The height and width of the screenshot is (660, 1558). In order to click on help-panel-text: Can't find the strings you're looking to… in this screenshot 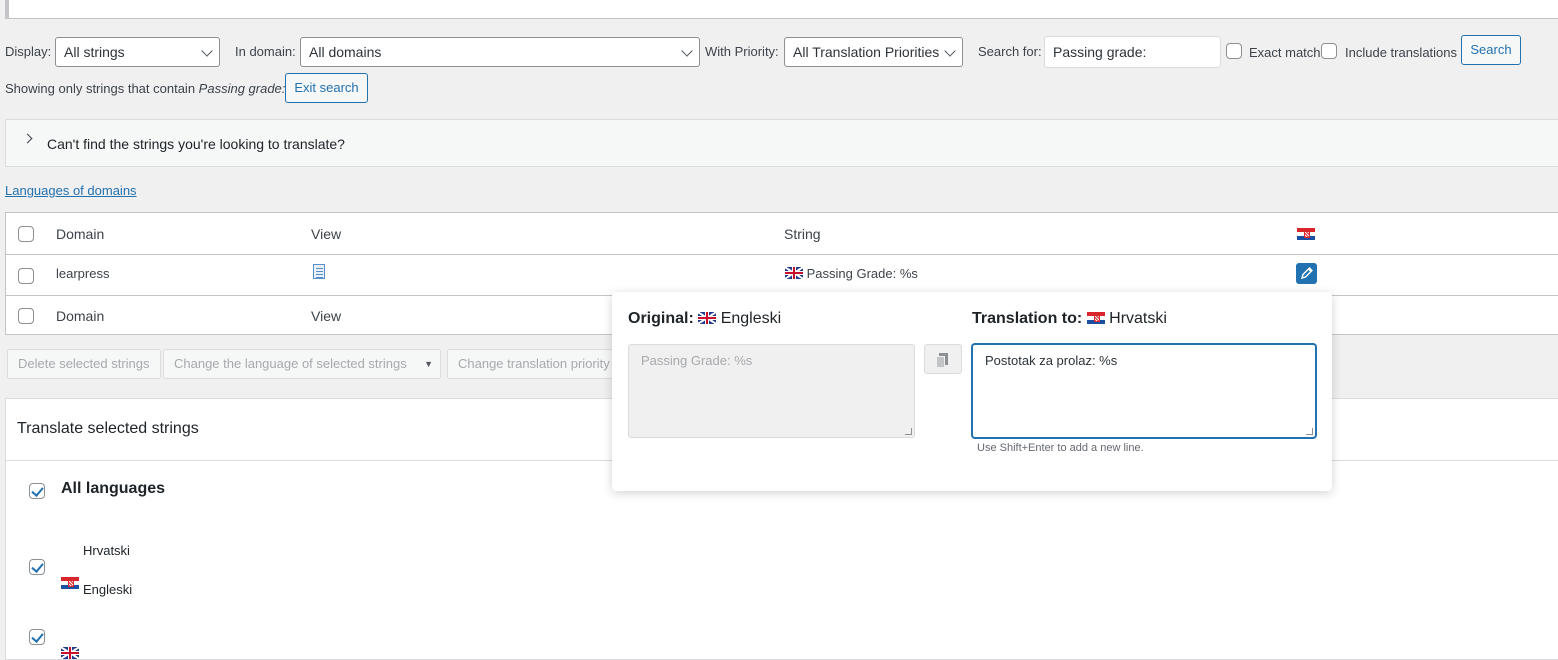, I will do `click(196, 144)`.